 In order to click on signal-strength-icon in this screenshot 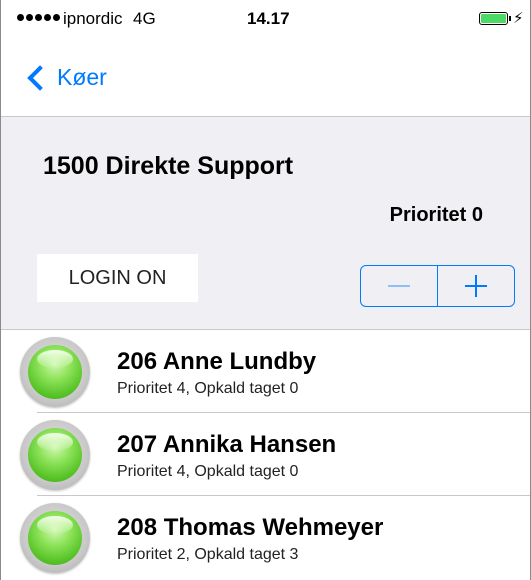, I will do `click(38, 17)`.